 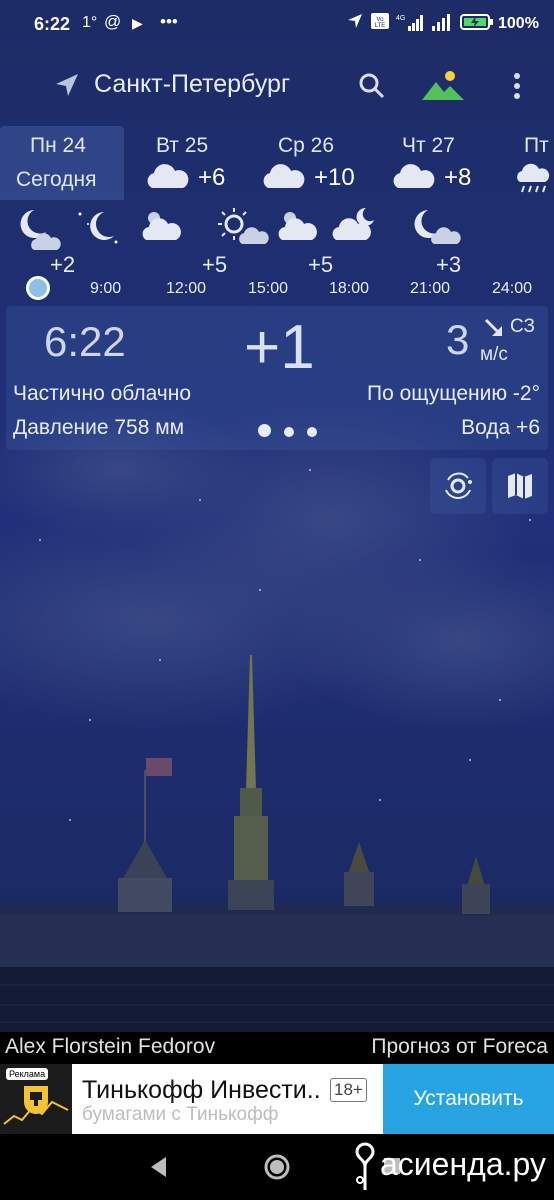 What do you see at coordinates (459, 1047) in the screenshot?
I see `forecast-credit: Прогноз от Foreca` at bounding box center [459, 1047].